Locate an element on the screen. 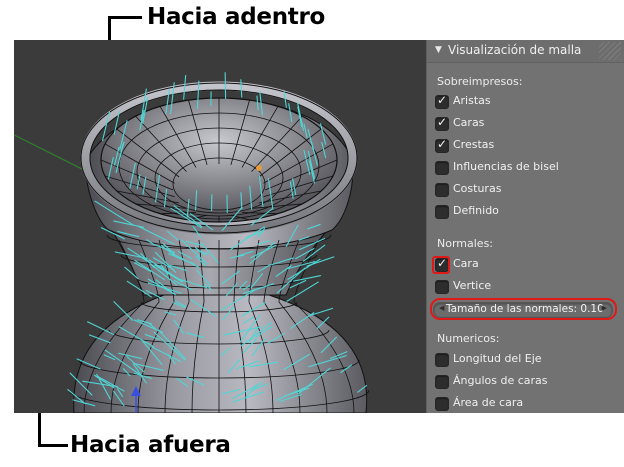  drag-grip-icon is located at coordinates (610, 51).